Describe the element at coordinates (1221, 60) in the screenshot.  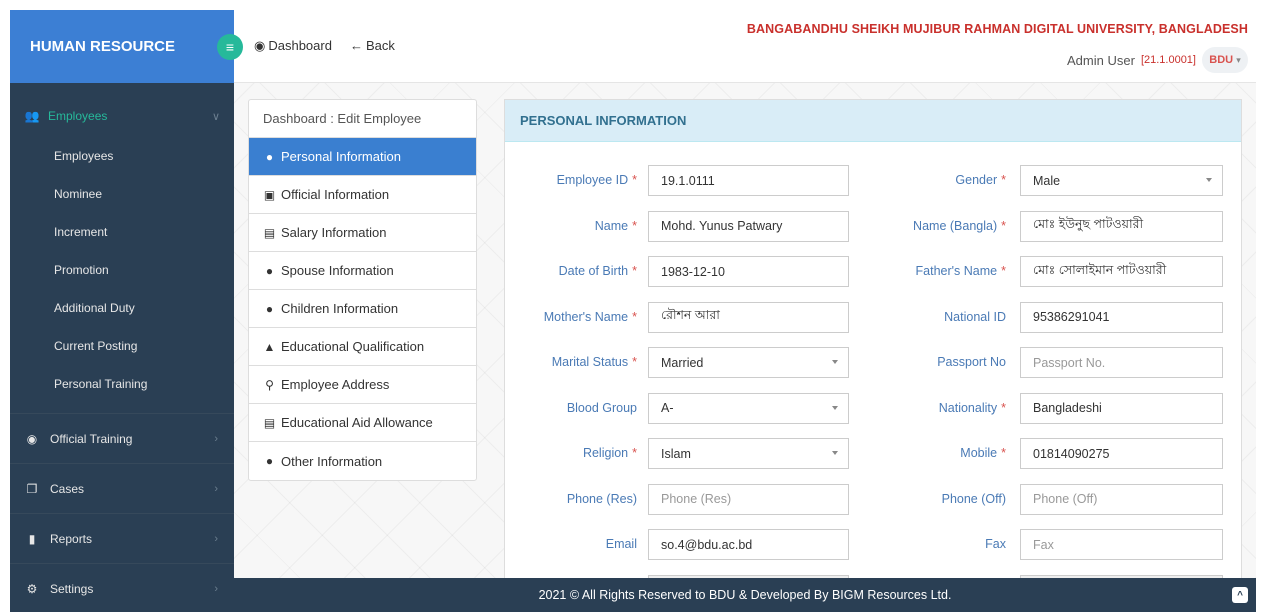
I see `logo-text: BDU` at that location.